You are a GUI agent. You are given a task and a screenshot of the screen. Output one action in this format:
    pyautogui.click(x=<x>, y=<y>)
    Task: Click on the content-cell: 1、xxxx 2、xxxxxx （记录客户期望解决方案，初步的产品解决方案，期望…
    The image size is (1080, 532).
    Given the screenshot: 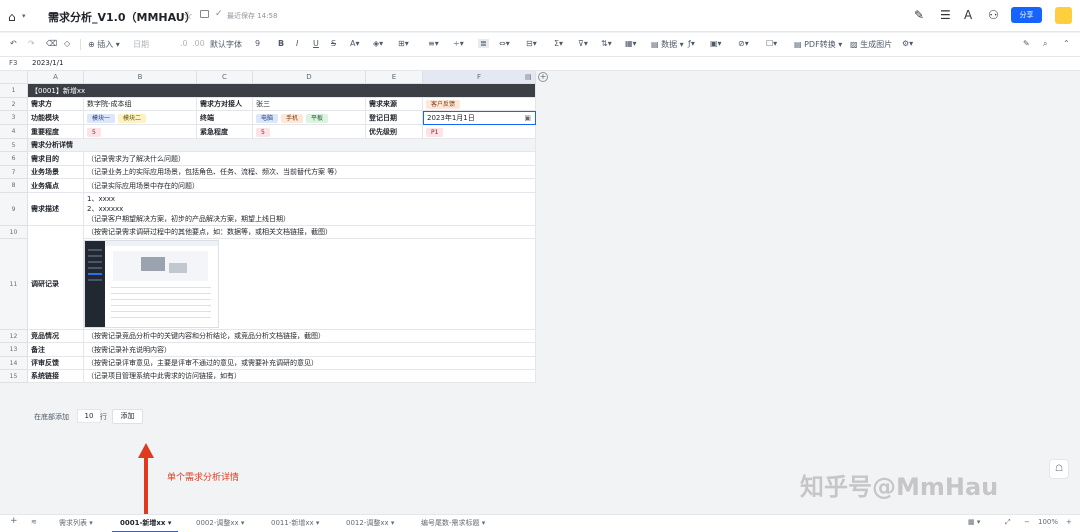 What is the action you would take?
    pyautogui.click(x=310, y=209)
    